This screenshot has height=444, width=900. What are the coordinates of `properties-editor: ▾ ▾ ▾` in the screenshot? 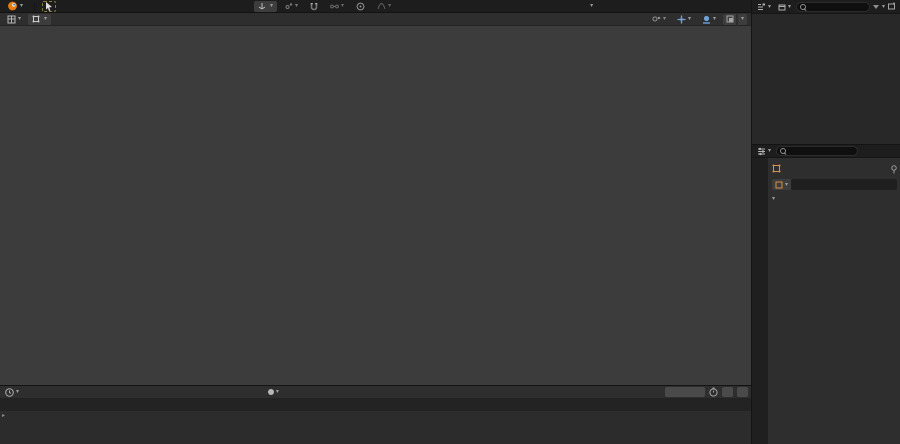 It's located at (825, 294).